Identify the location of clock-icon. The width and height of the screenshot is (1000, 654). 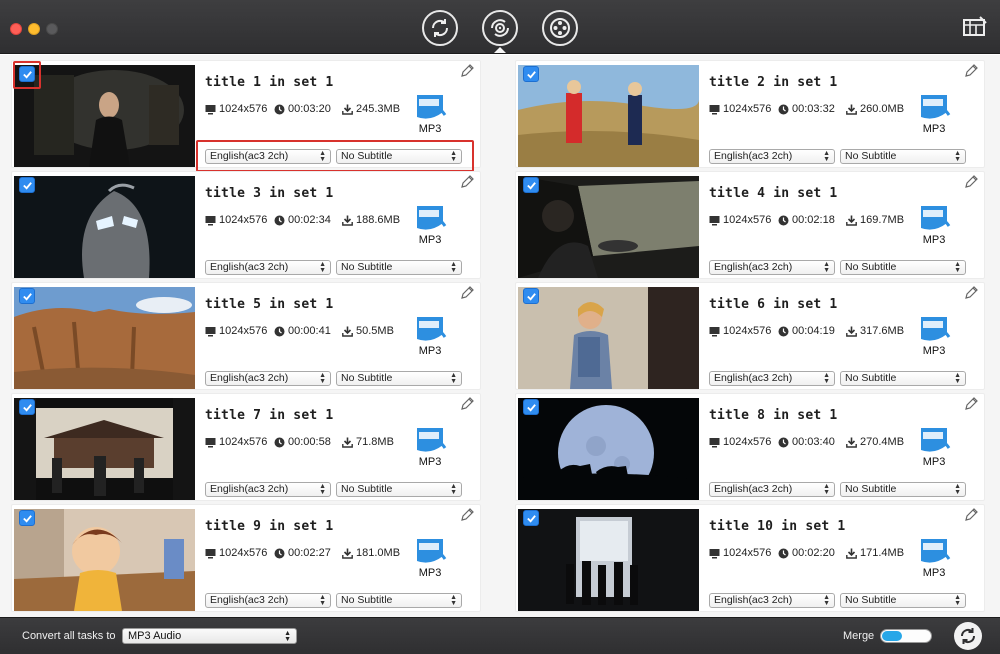
(783, 220).